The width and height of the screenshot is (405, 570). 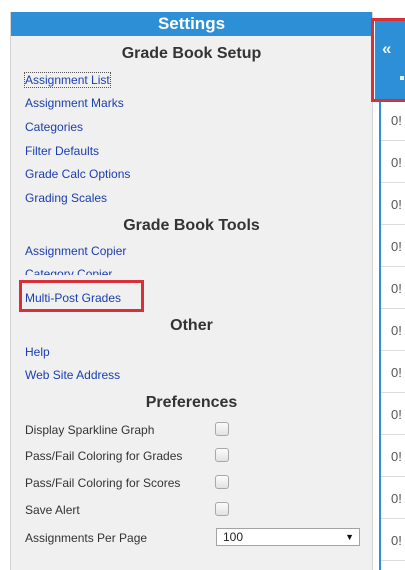 What do you see at coordinates (74, 103) in the screenshot?
I see `assignment-marks-link: Assignment Marks` at bounding box center [74, 103].